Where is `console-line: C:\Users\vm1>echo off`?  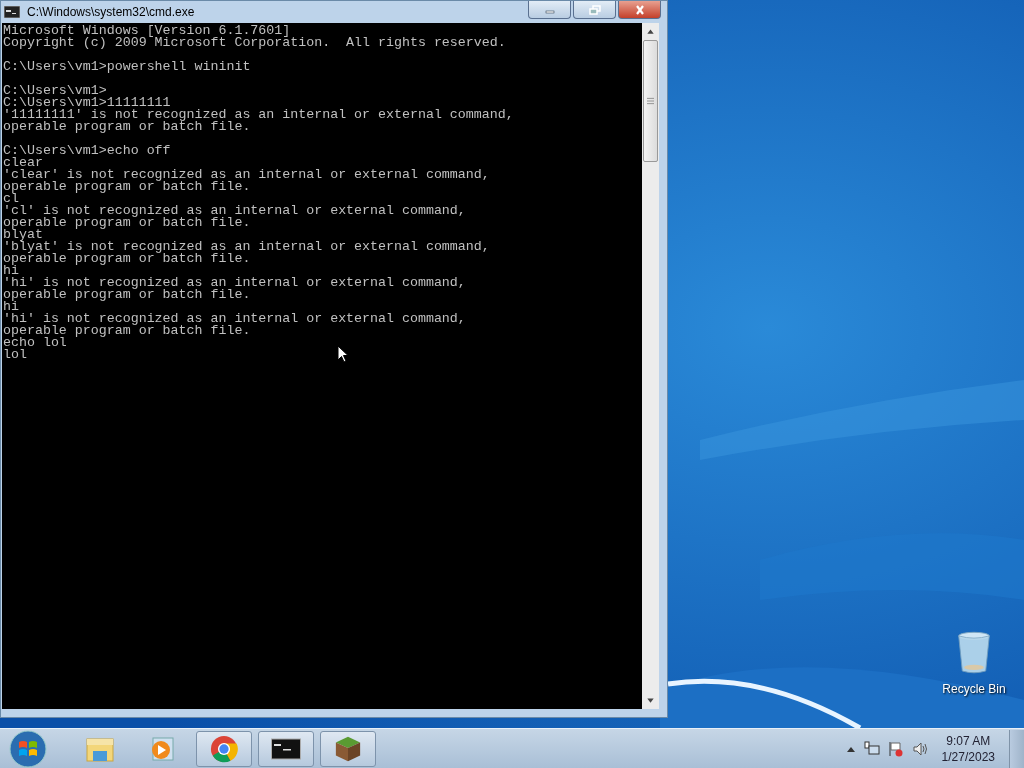 console-line: C:\Users\vm1>echo off is located at coordinates (87, 151).